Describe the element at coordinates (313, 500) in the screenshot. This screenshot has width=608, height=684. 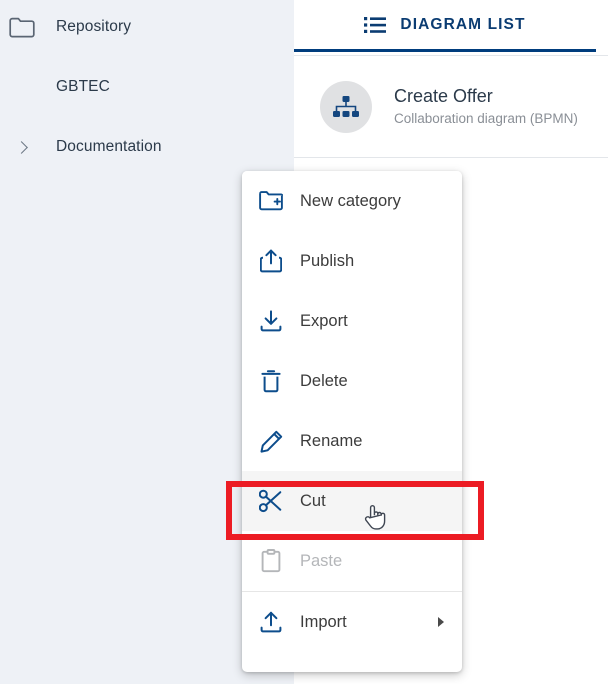
I see `menu-item-label: Cut` at that location.